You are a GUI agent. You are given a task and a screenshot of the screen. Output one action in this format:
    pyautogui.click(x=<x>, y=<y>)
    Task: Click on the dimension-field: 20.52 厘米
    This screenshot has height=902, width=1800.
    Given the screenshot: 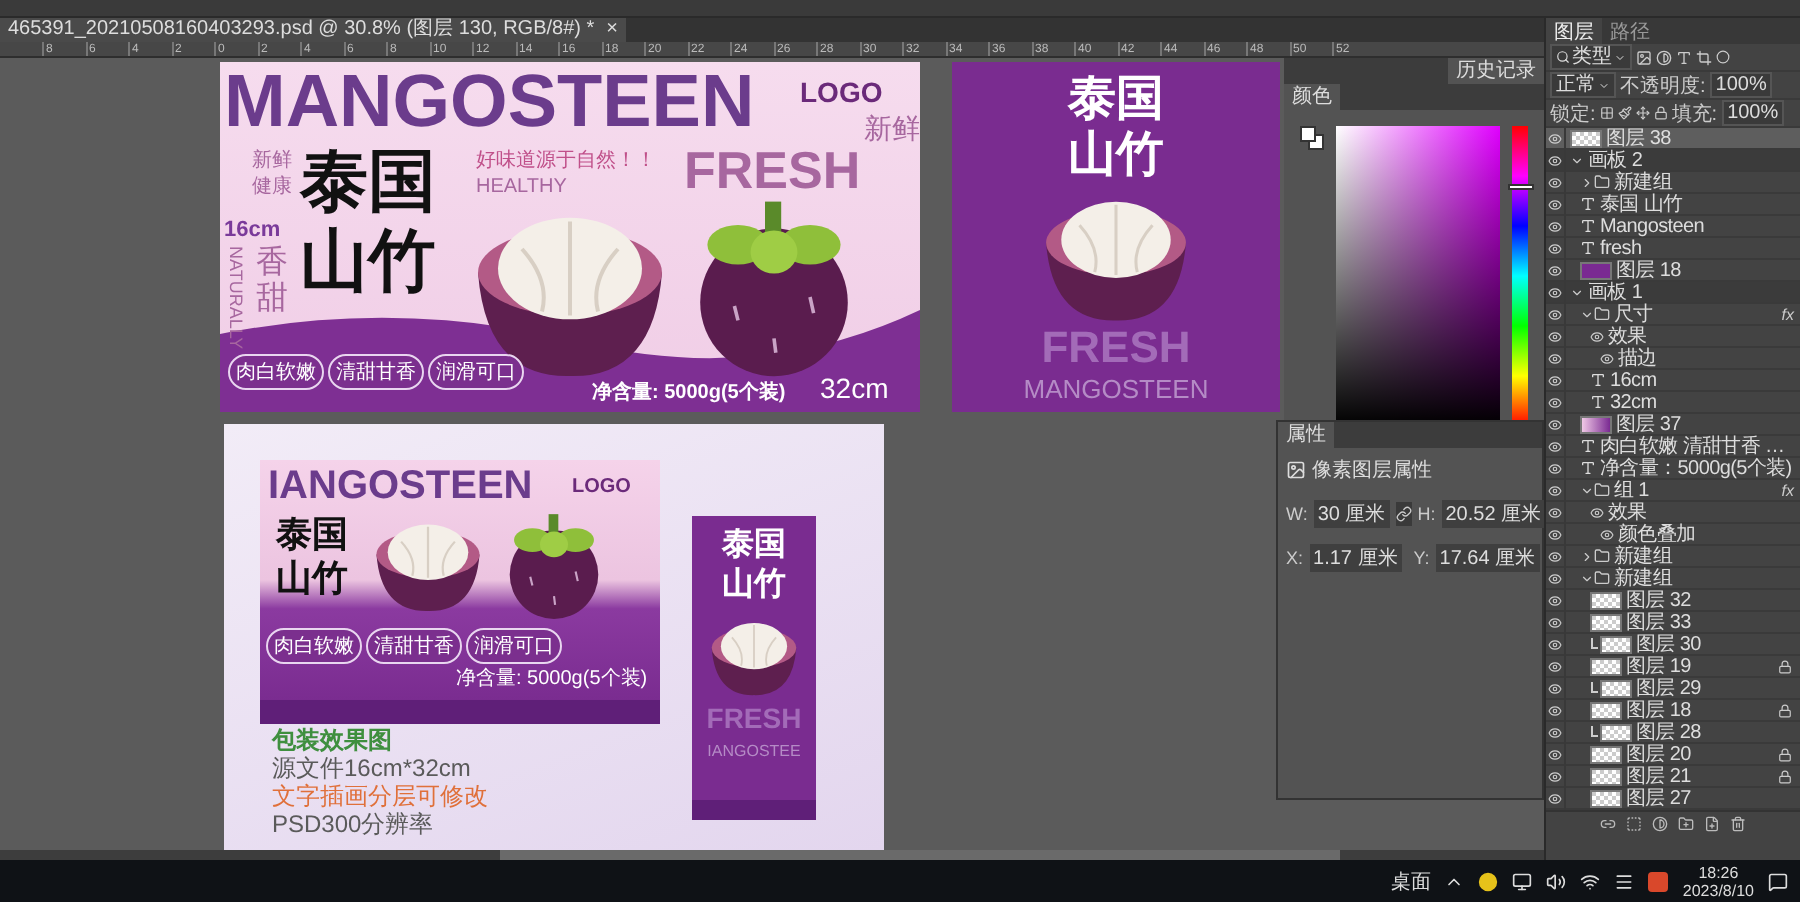 What is the action you would take?
    pyautogui.click(x=1492, y=514)
    